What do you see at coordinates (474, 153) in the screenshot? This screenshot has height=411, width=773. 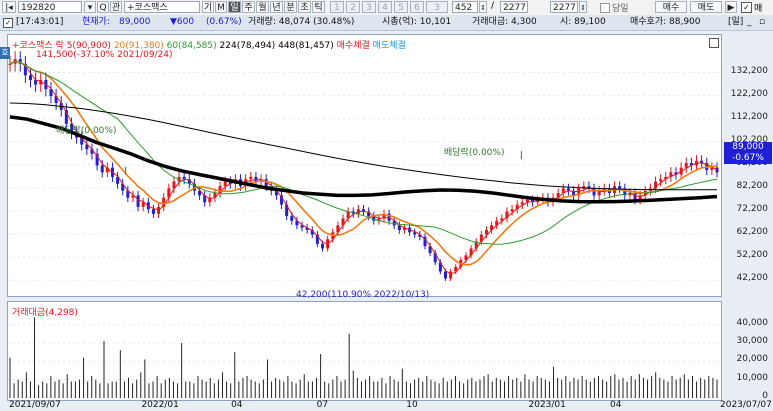 I see `dividend-annotation-2: 배당락(0.00%)` at bounding box center [474, 153].